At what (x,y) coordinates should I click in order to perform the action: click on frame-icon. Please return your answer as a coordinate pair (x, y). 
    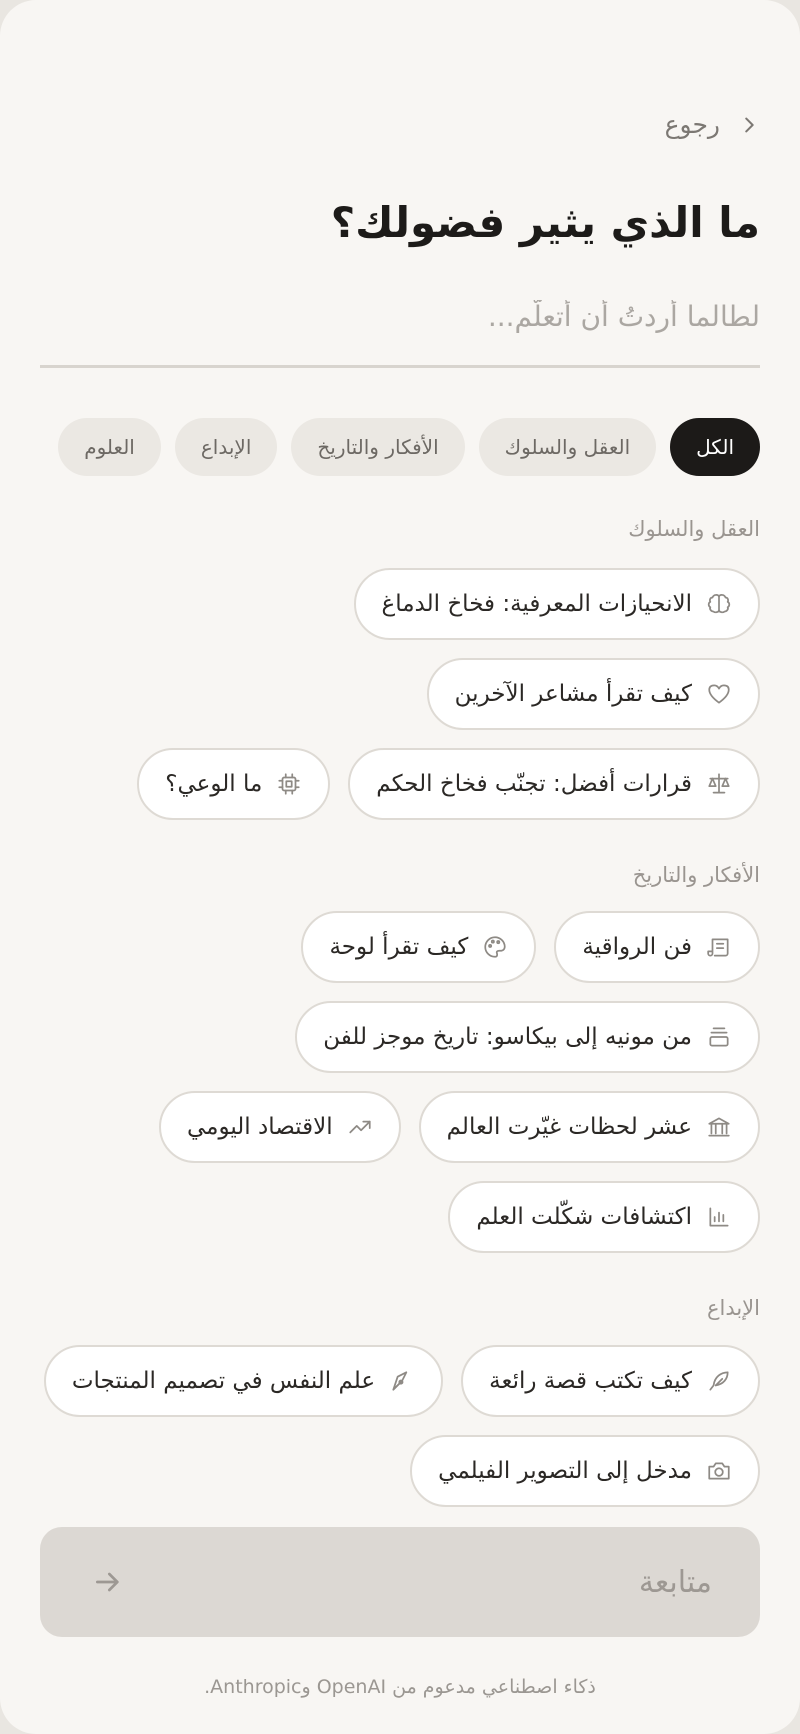
    Looking at the image, I should click on (719, 1037).